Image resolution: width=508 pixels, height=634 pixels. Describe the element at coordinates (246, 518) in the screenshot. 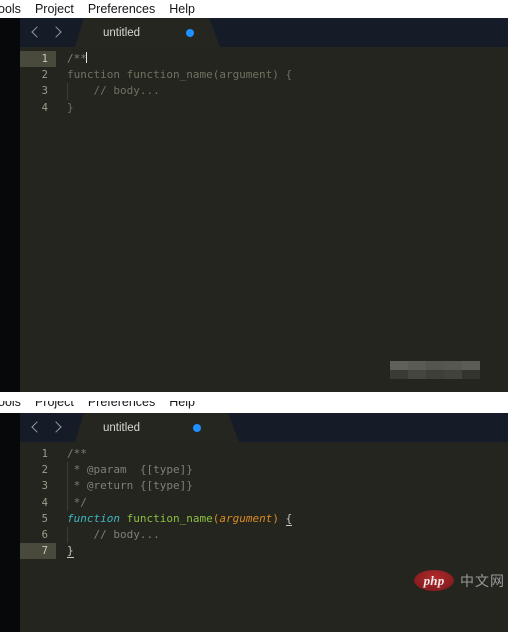

I see `code-token-parameter: argument` at that location.